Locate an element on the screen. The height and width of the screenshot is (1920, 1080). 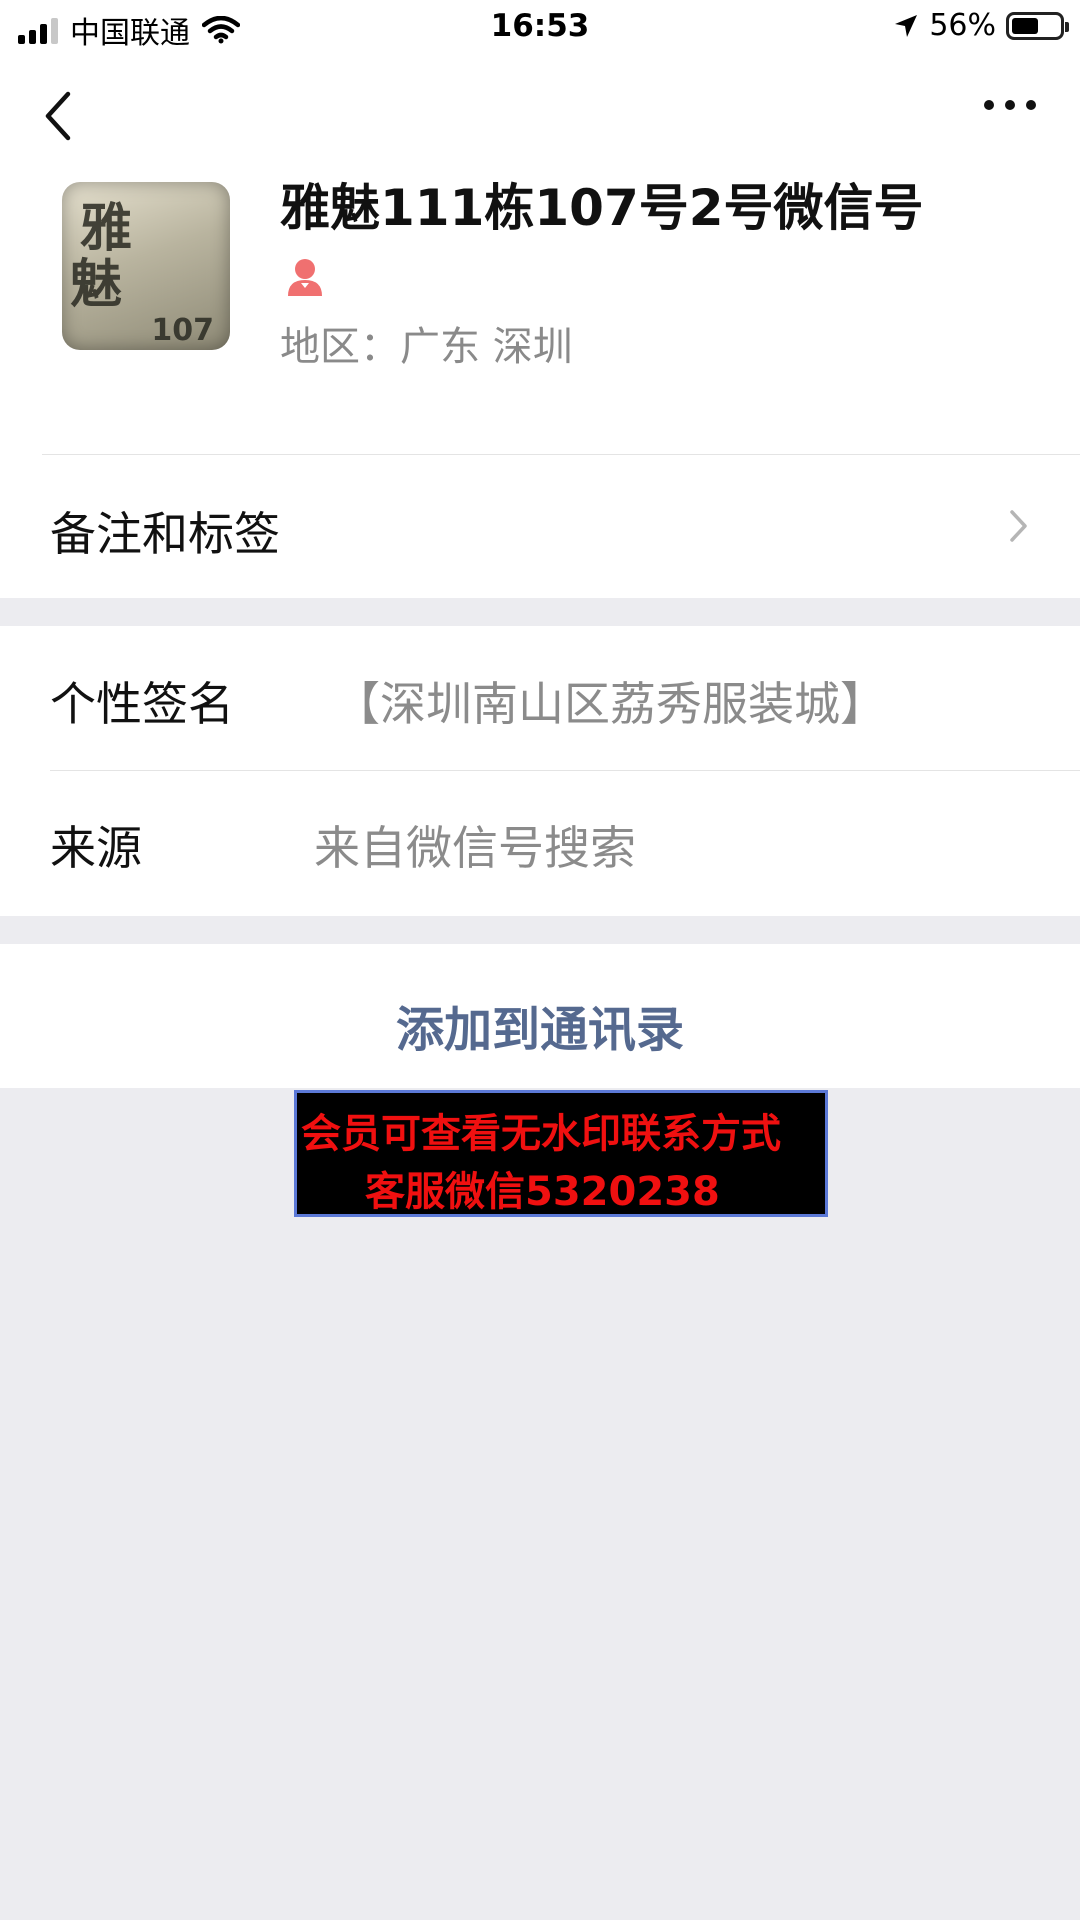
signature-value: 【深圳南山区荔秀服装城】 is located at coordinates (610, 704).